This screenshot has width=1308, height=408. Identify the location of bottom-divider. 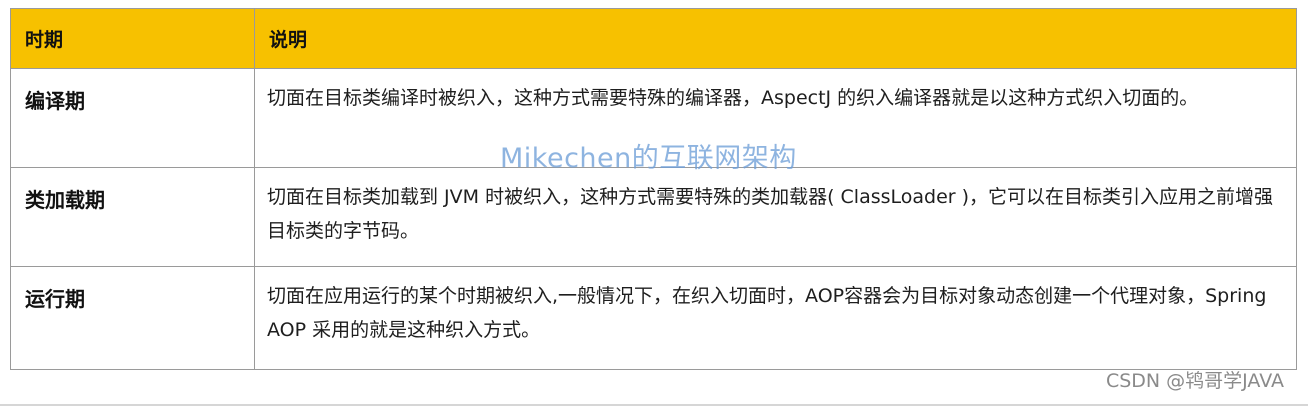
(654, 405).